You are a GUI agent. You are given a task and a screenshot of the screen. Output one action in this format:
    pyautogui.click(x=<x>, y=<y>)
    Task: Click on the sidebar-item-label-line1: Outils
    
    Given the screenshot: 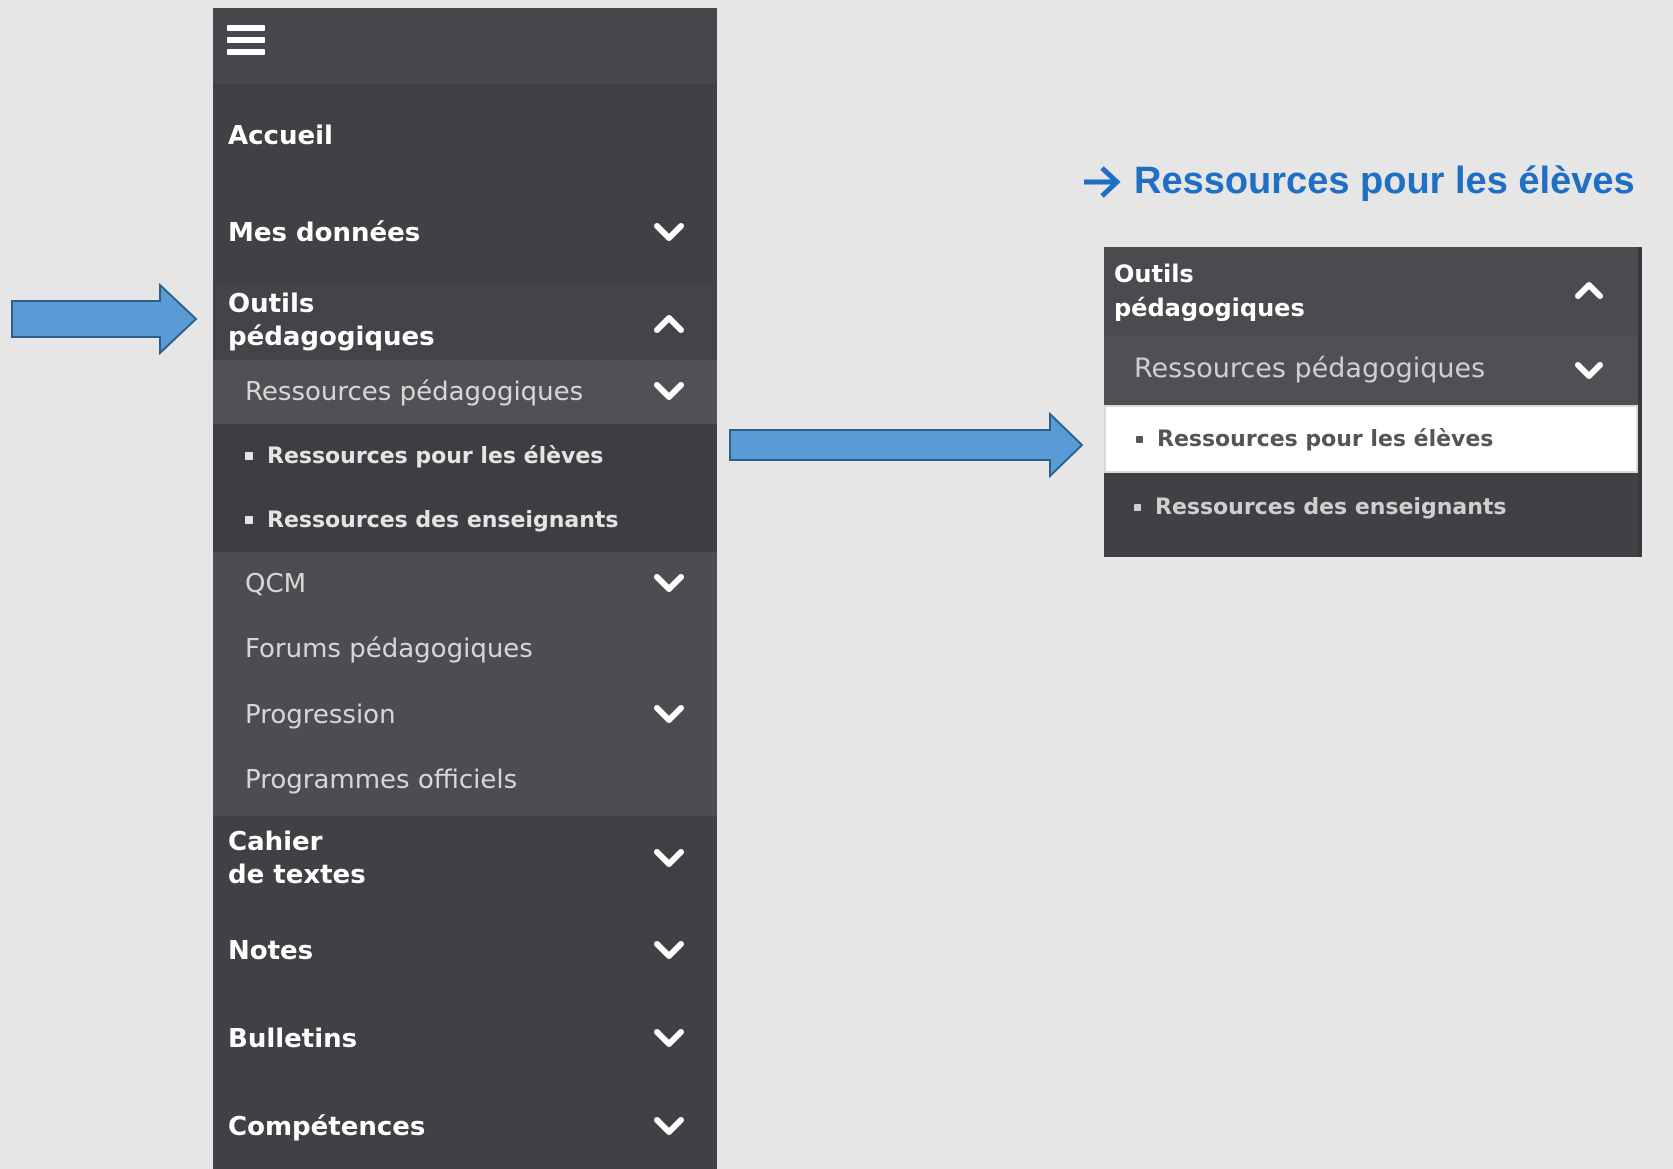 What is the action you would take?
    pyautogui.click(x=271, y=304)
    